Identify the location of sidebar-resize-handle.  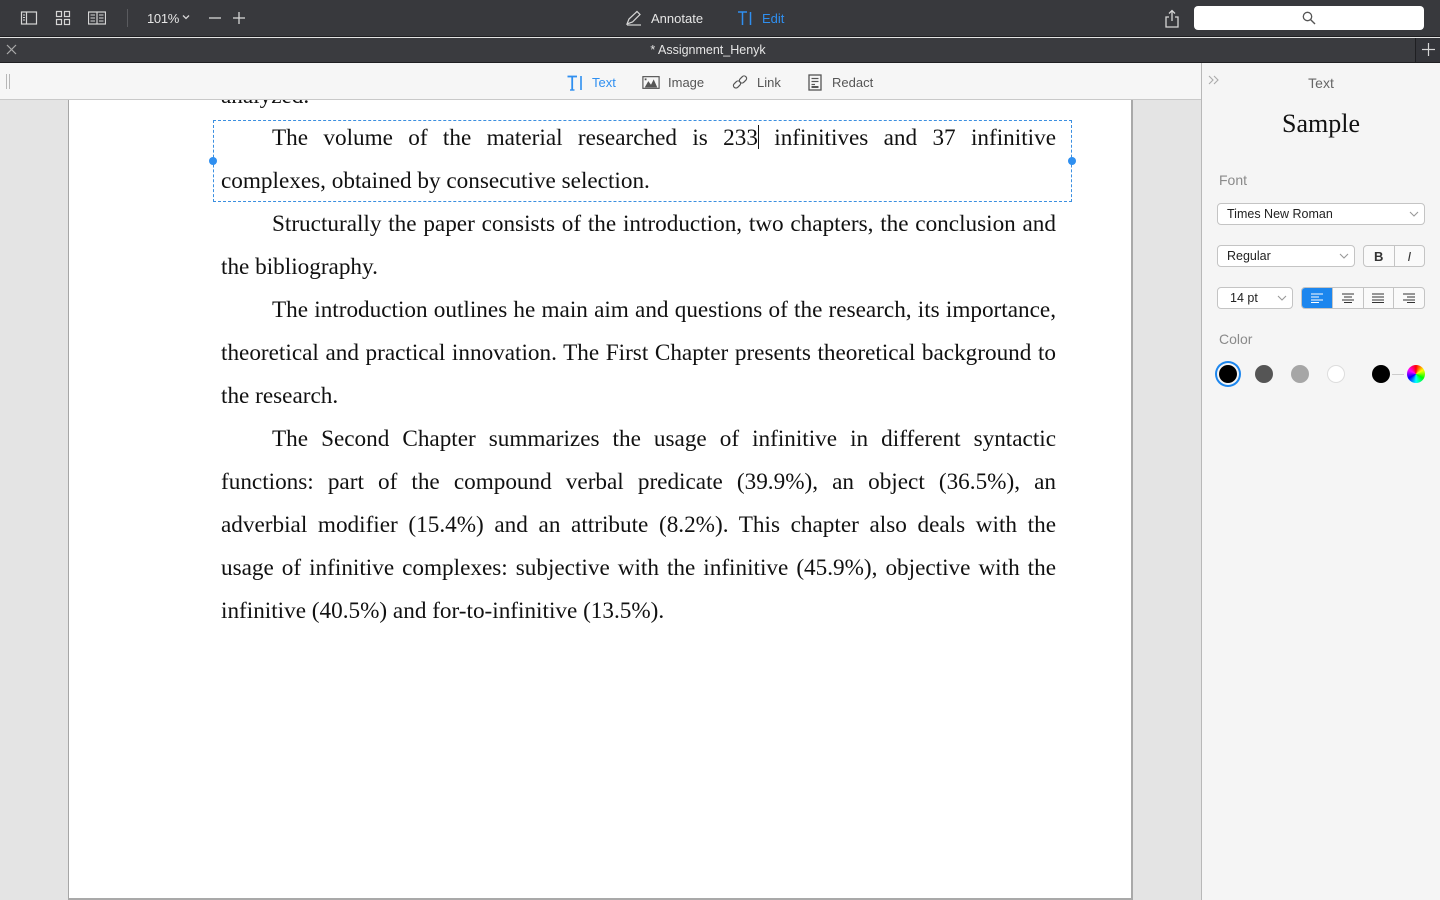
(8, 81).